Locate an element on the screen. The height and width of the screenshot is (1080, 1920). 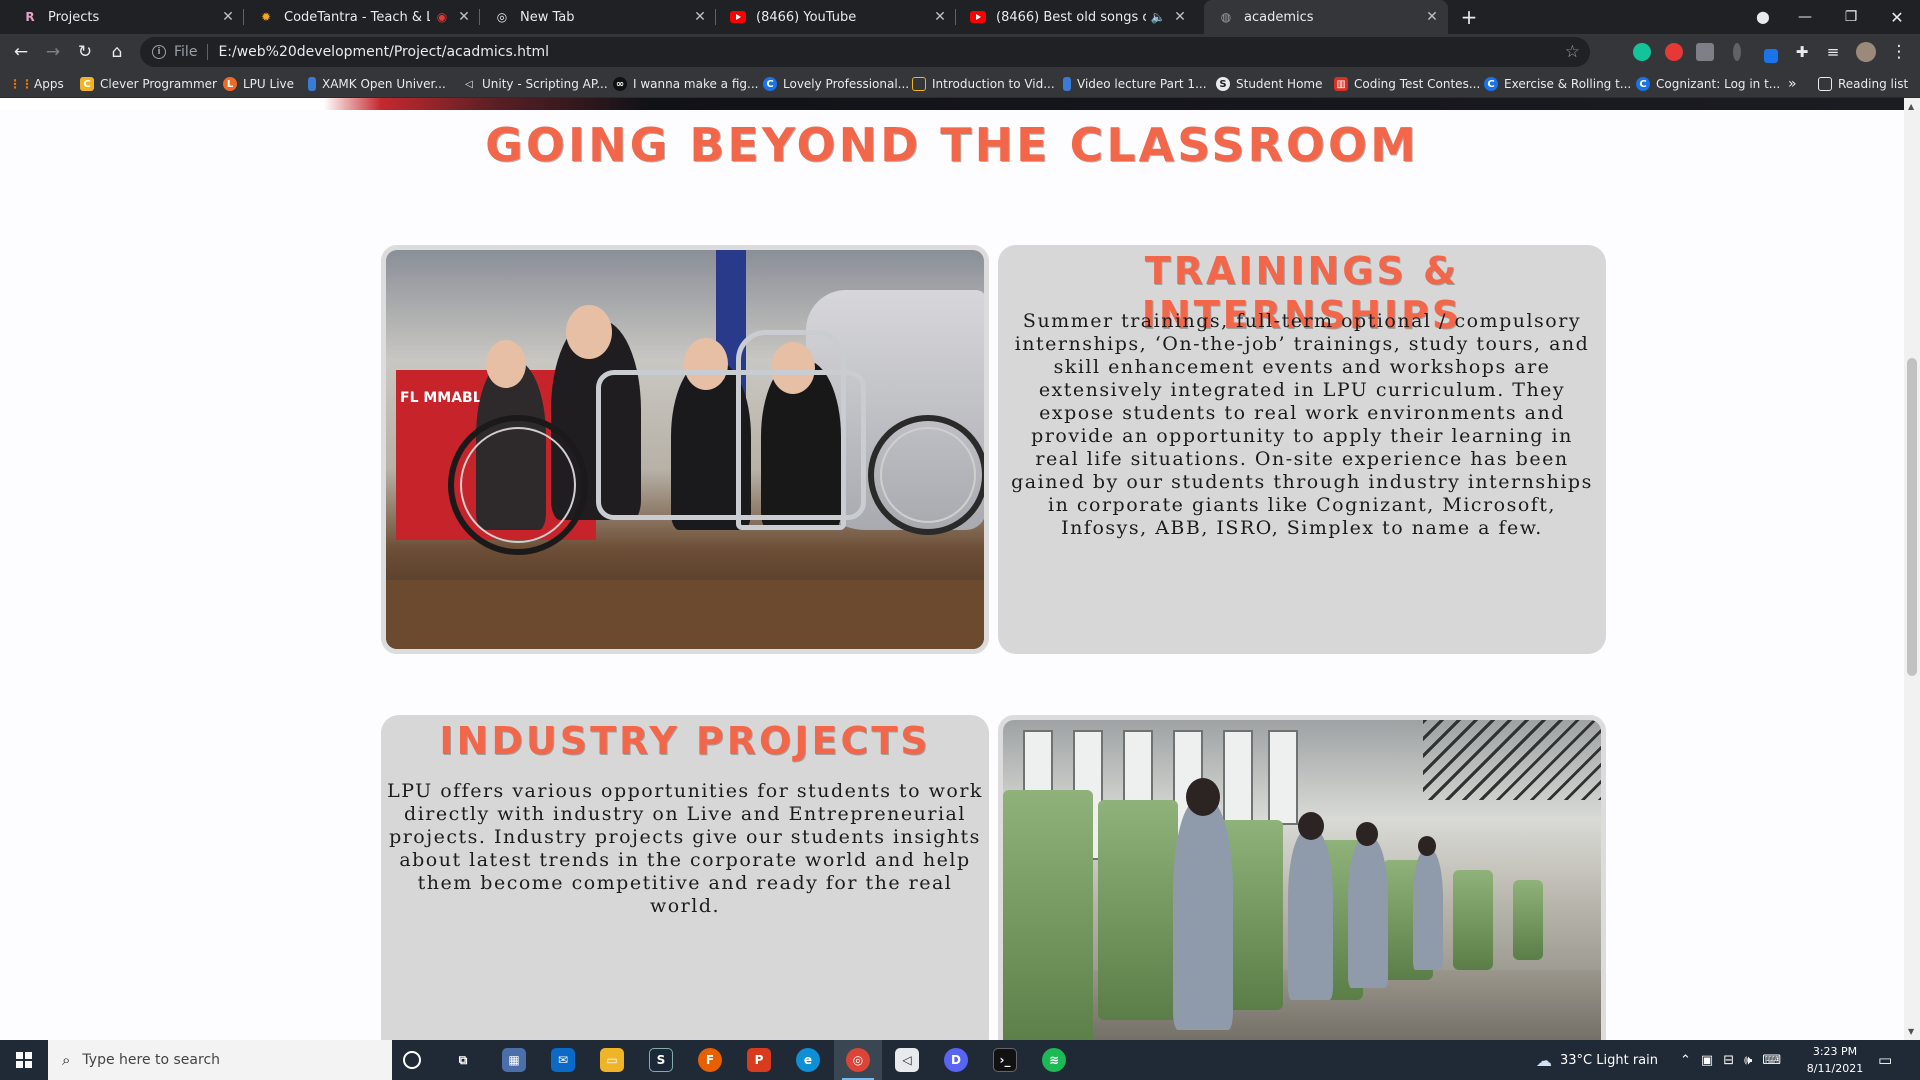
extension-red-icon is located at coordinates (1674, 52).